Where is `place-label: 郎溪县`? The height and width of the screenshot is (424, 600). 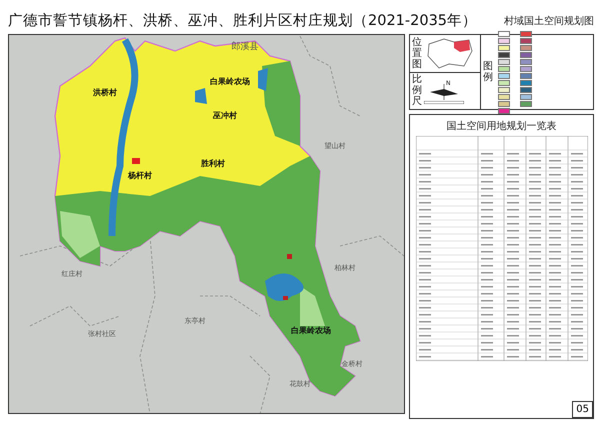 place-label: 郎溪县 is located at coordinates (245, 47).